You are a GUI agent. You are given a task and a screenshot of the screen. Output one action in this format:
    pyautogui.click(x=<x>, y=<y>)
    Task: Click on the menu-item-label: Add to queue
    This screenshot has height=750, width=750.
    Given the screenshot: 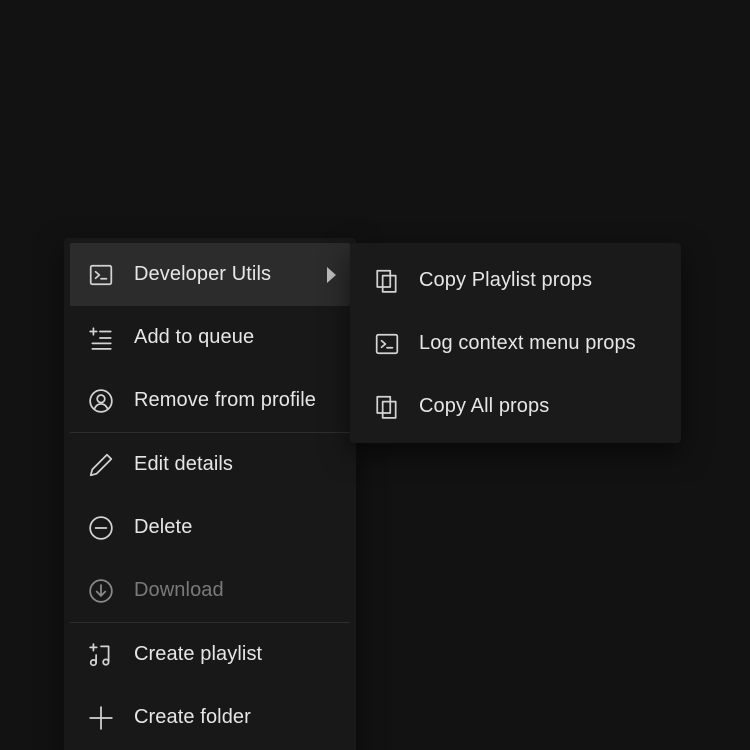 What is the action you would take?
    pyautogui.click(x=194, y=337)
    